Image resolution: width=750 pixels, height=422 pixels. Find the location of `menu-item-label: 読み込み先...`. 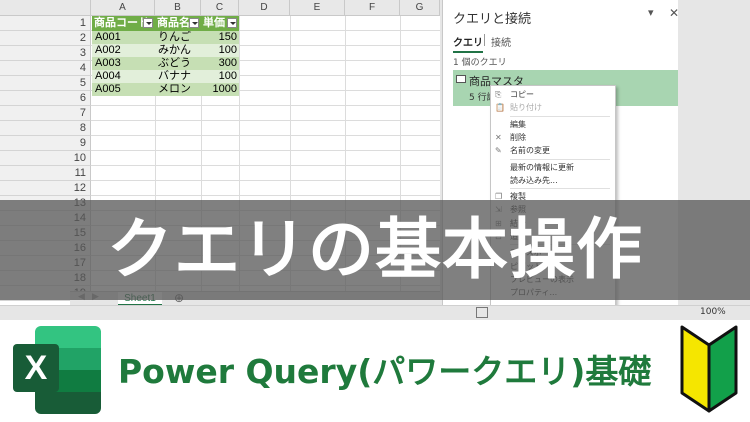

menu-item-label: 読み込み先... is located at coordinates (534, 180).